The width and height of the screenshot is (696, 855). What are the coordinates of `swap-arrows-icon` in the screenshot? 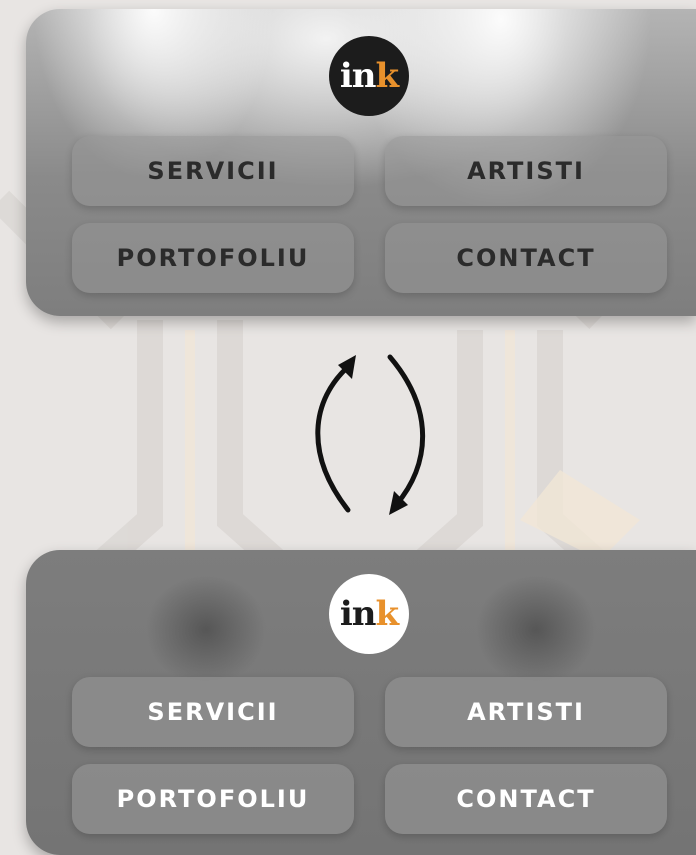 It's located at (370, 434).